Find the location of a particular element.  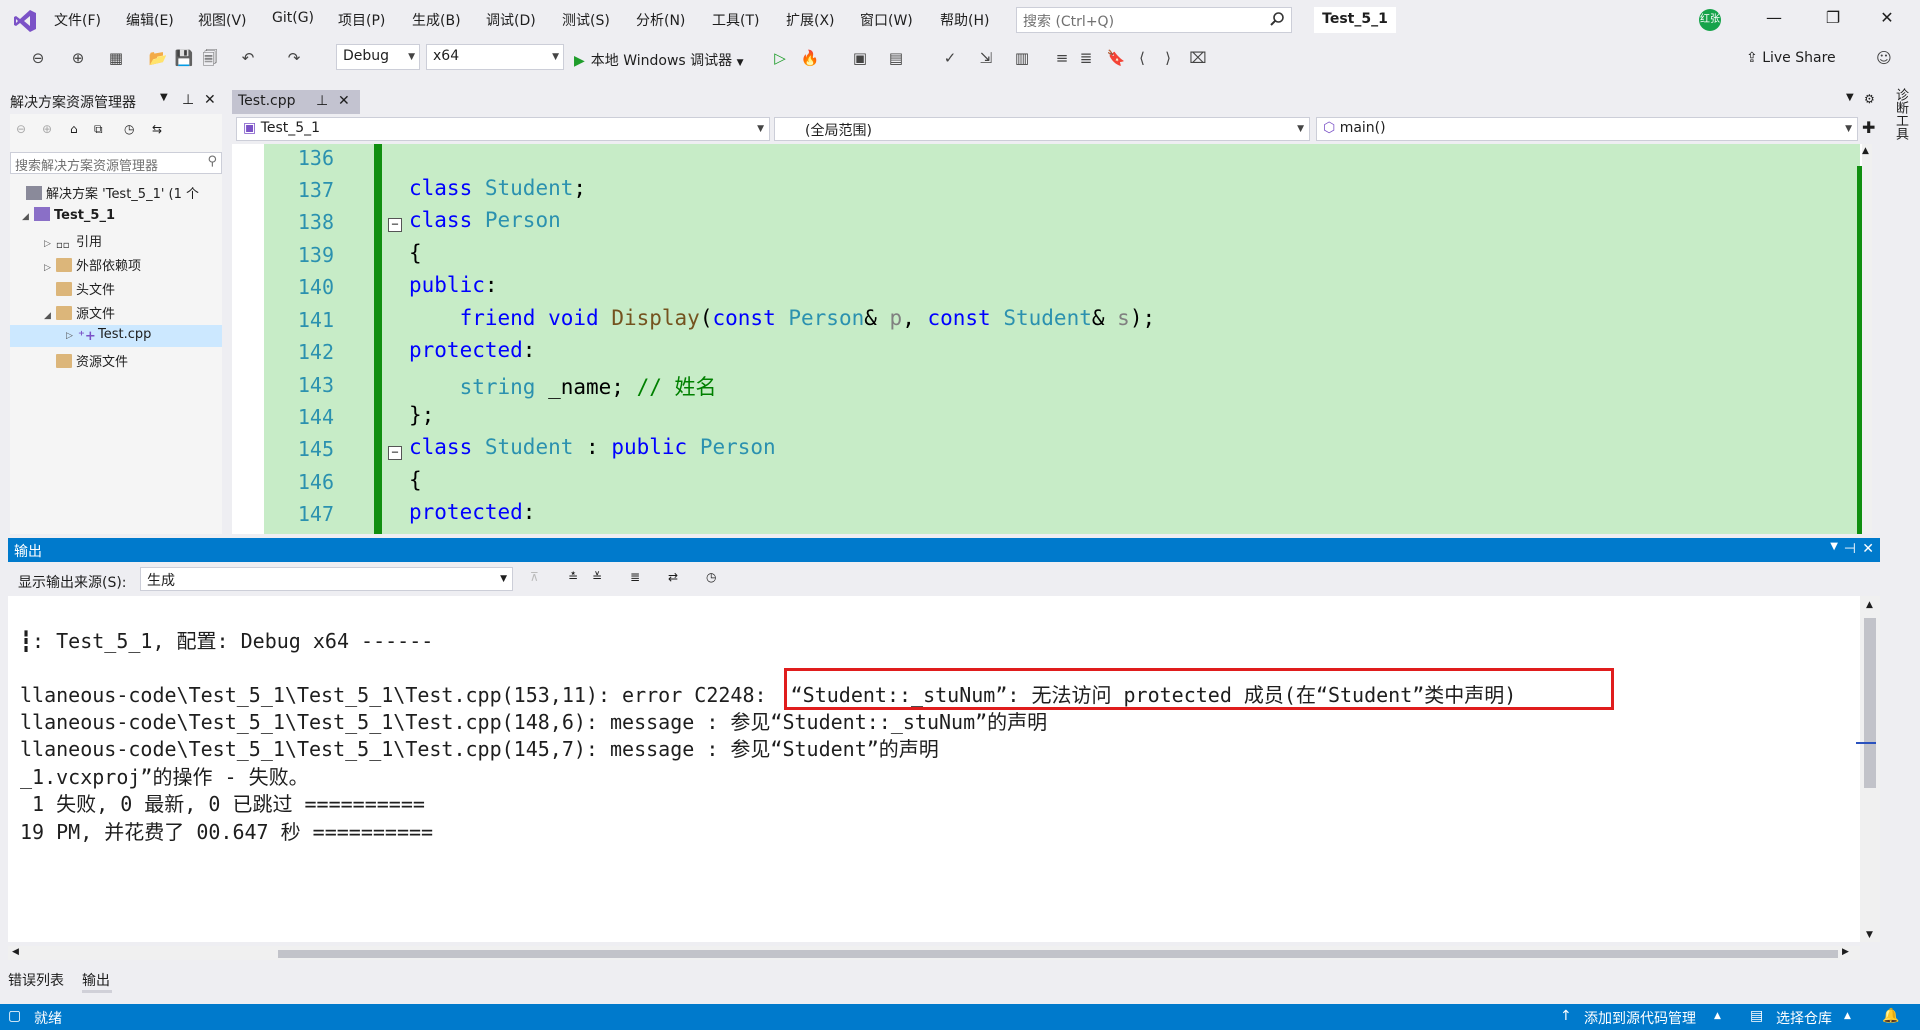

output-vertical-scroll-thumb is located at coordinates (1870, 703).